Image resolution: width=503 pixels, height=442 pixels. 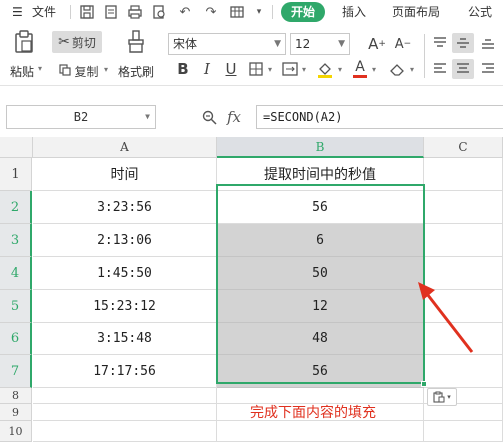 What do you see at coordinates (16, 273) in the screenshot?
I see `row-header-4: 4` at bounding box center [16, 273].